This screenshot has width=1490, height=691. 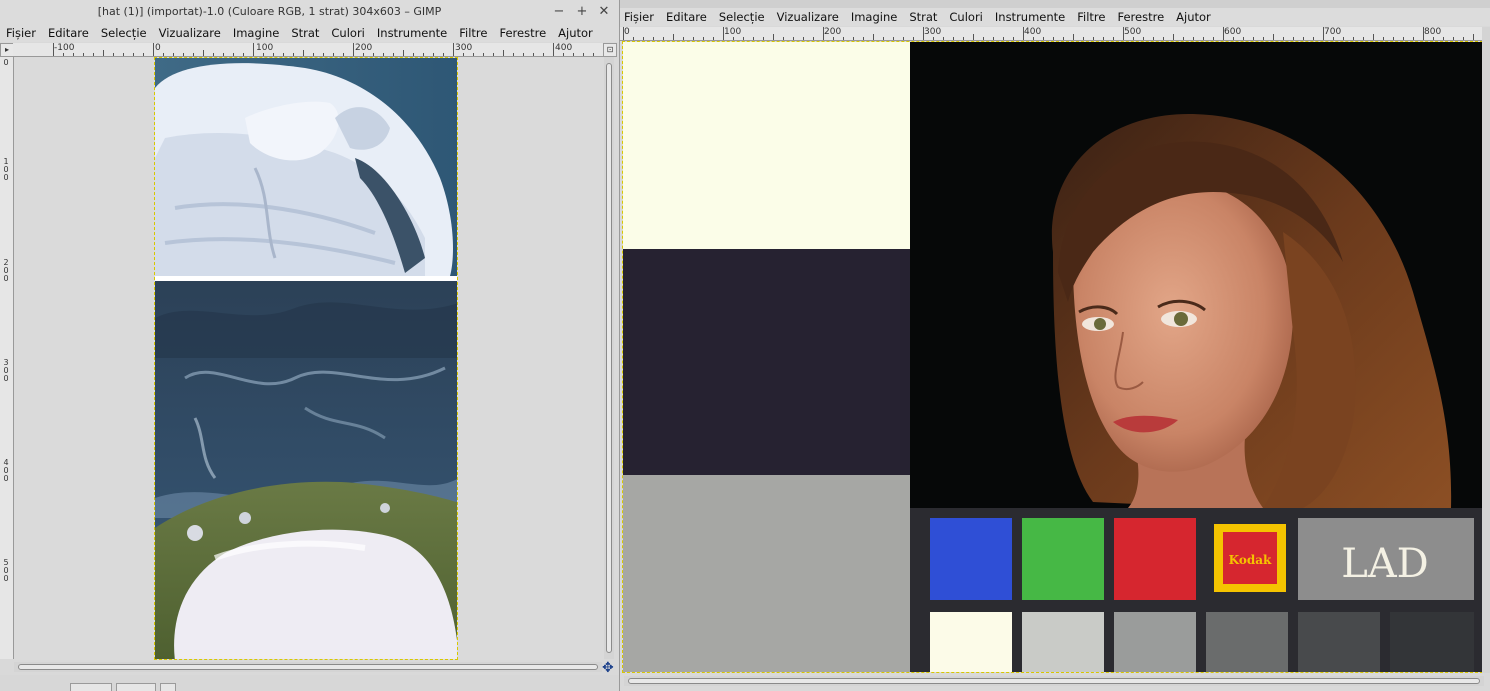 What do you see at coordinates (1133, 32) in the screenshot?
I see `ruler-label: 500` at bounding box center [1133, 32].